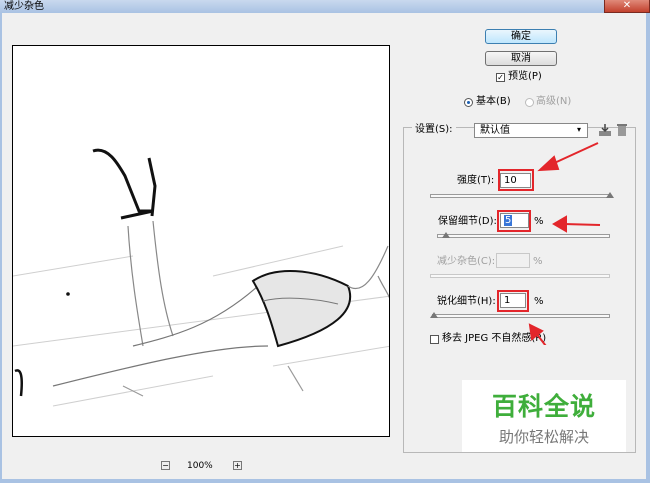  I want to click on close-icon: ✕, so click(627, 5).